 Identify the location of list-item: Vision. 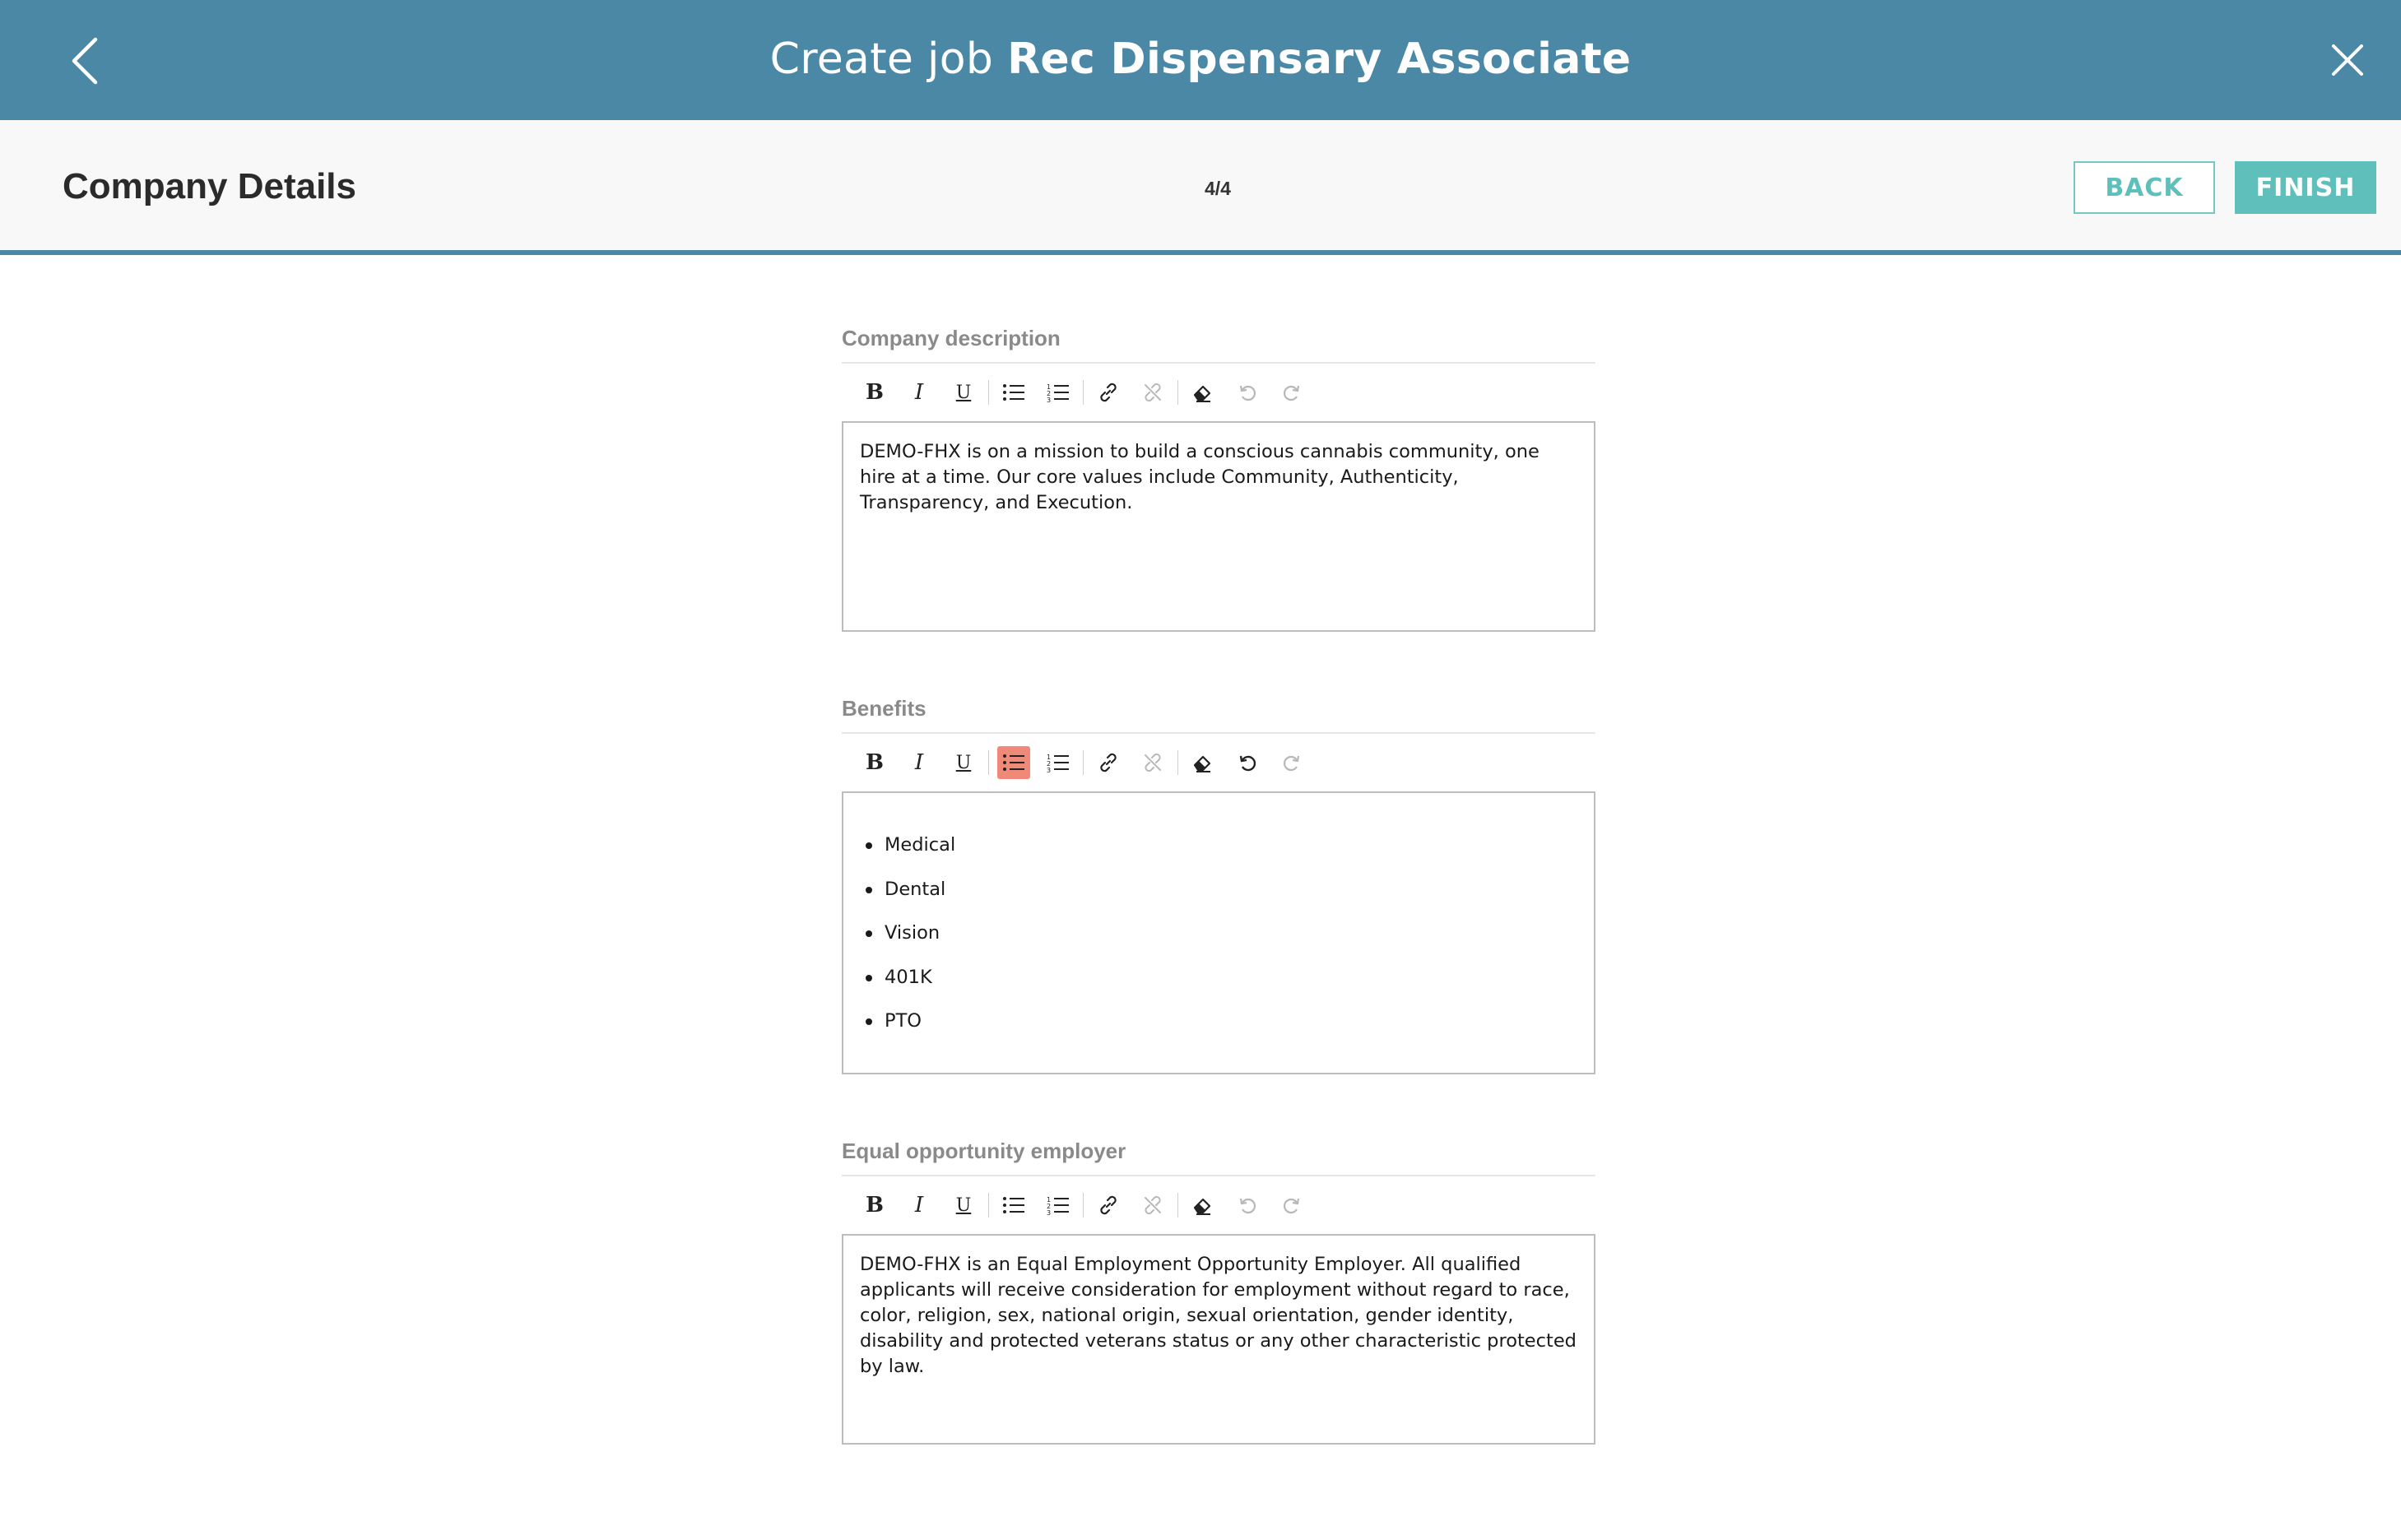
(1221, 943).